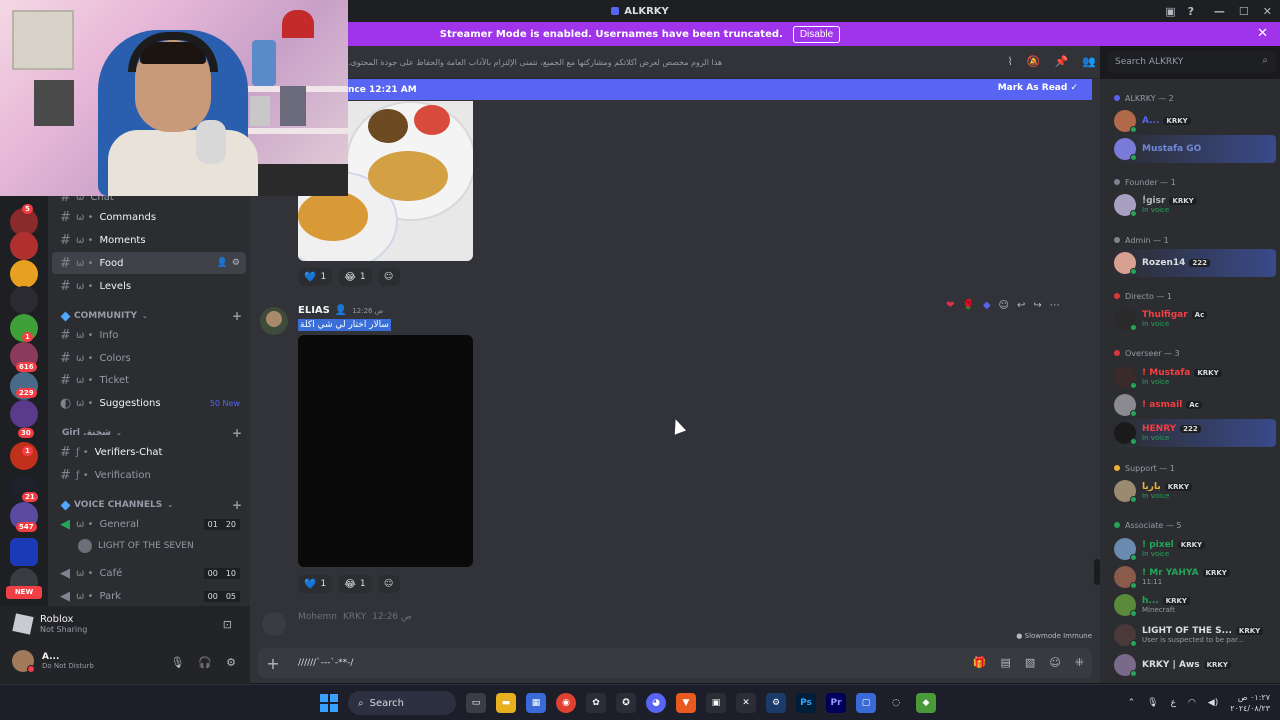 Image resolution: width=1280 pixels, height=720 pixels. What do you see at coordinates (1219, 11) in the screenshot?
I see `minimize-button: —` at bounding box center [1219, 11].